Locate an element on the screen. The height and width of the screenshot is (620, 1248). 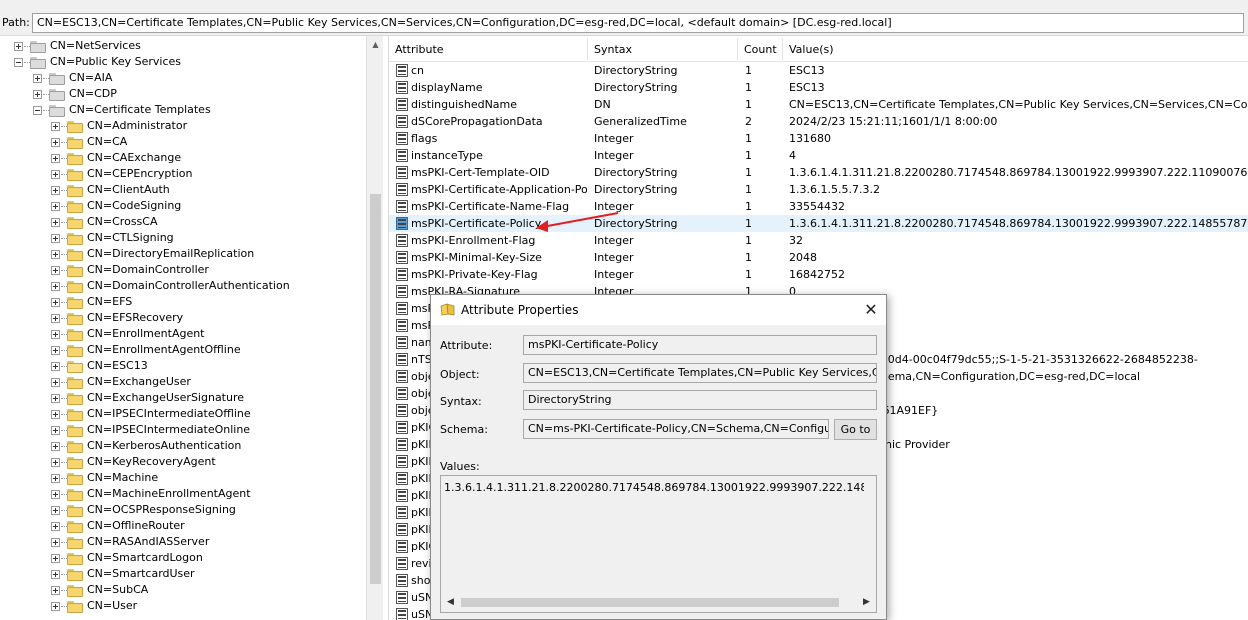
column-attribute: Attribute is located at coordinates (419, 49).